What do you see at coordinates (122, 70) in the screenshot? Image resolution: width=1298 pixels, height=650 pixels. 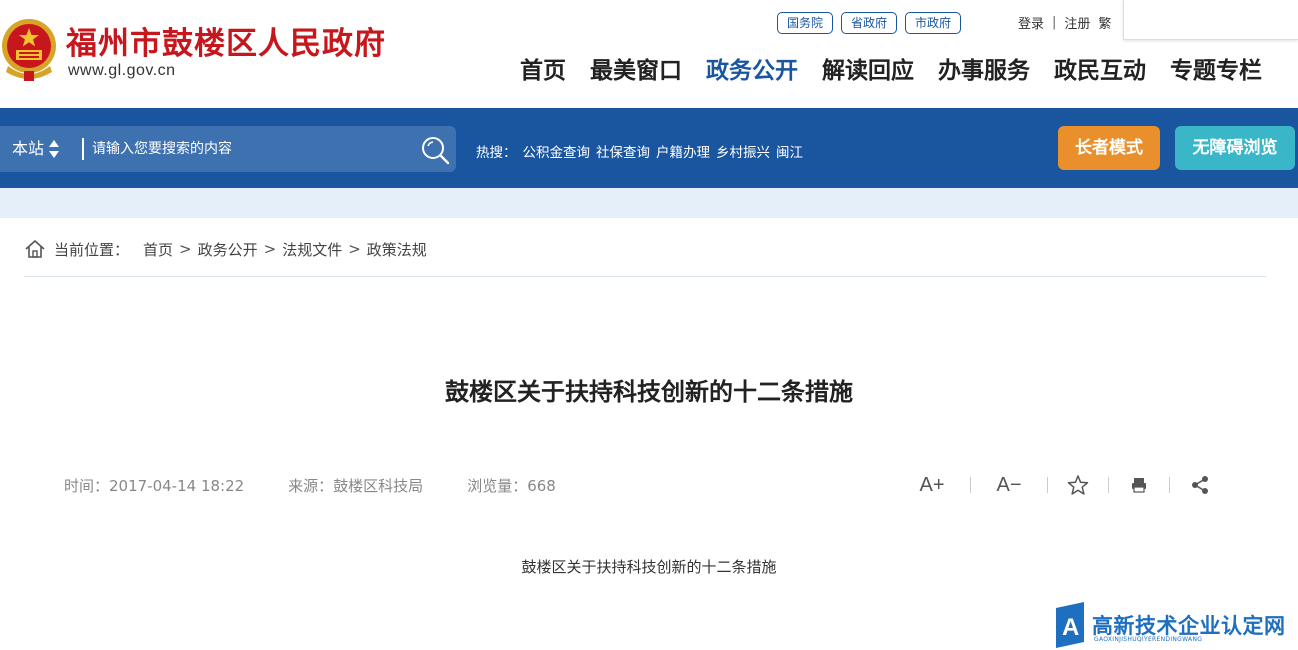 I see `site-url: www.gl.gov.cn` at bounding box center [122, 70].